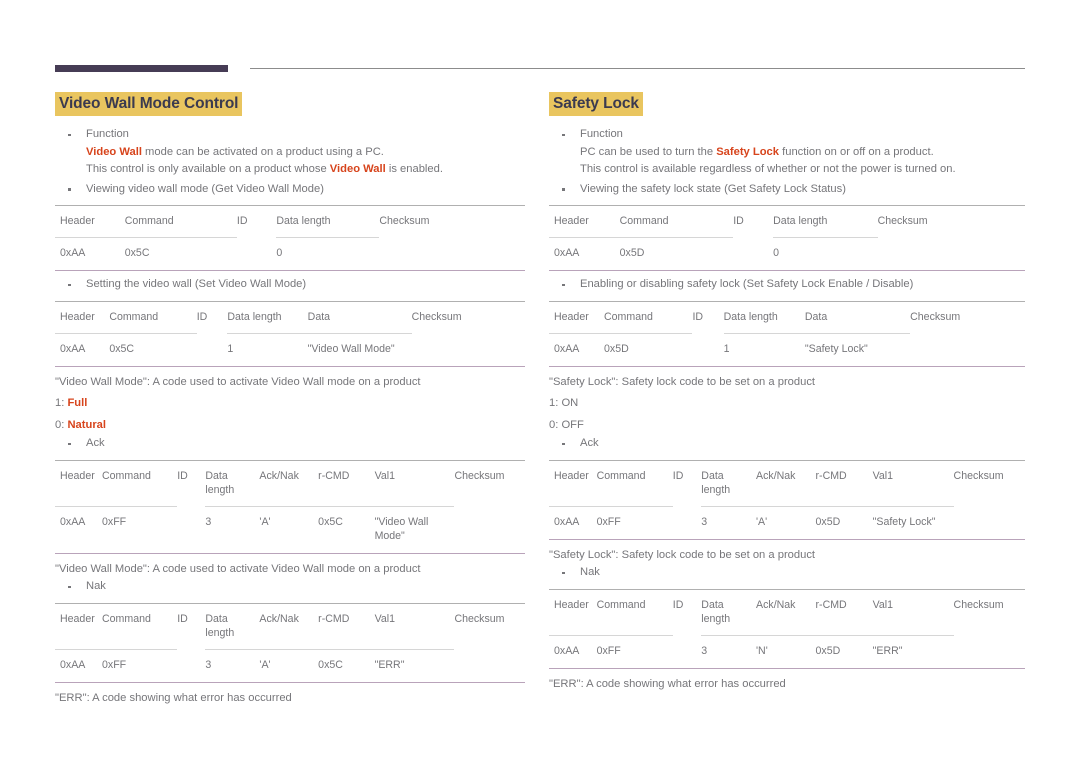 The height and width of the screenshot is (763, 1080). I want to click on table-row: 0xAA 0xFF 3 'N' 0x5D "ERR", so click(787, 651).